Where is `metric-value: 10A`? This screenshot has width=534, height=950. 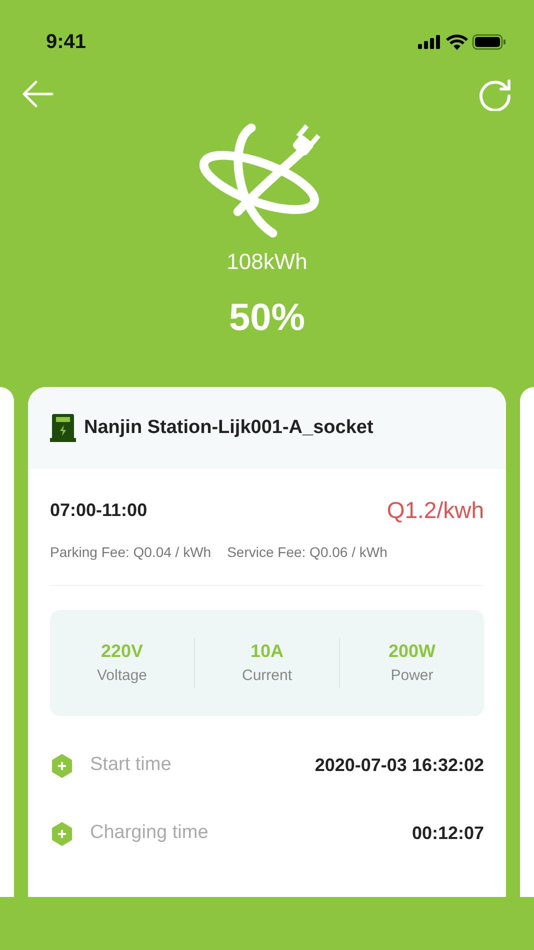 metric-value: 10A is located at coordinates (267, 651).